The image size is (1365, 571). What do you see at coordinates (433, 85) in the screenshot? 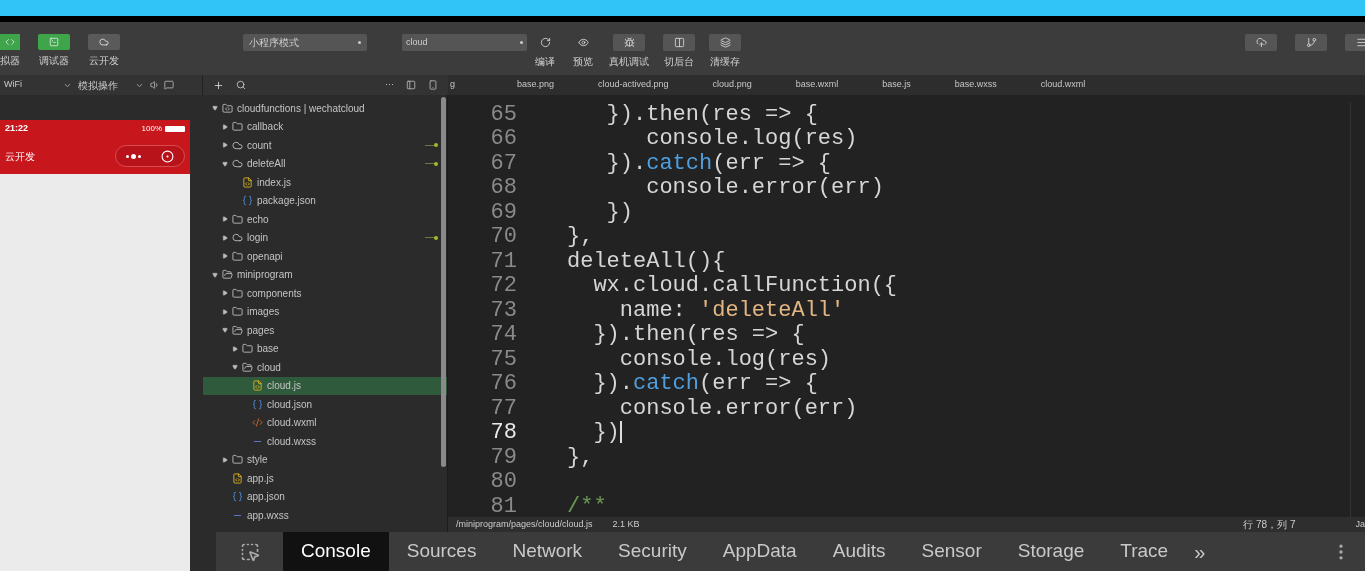
I see `phone-icon` at bounding box center [433, 85].